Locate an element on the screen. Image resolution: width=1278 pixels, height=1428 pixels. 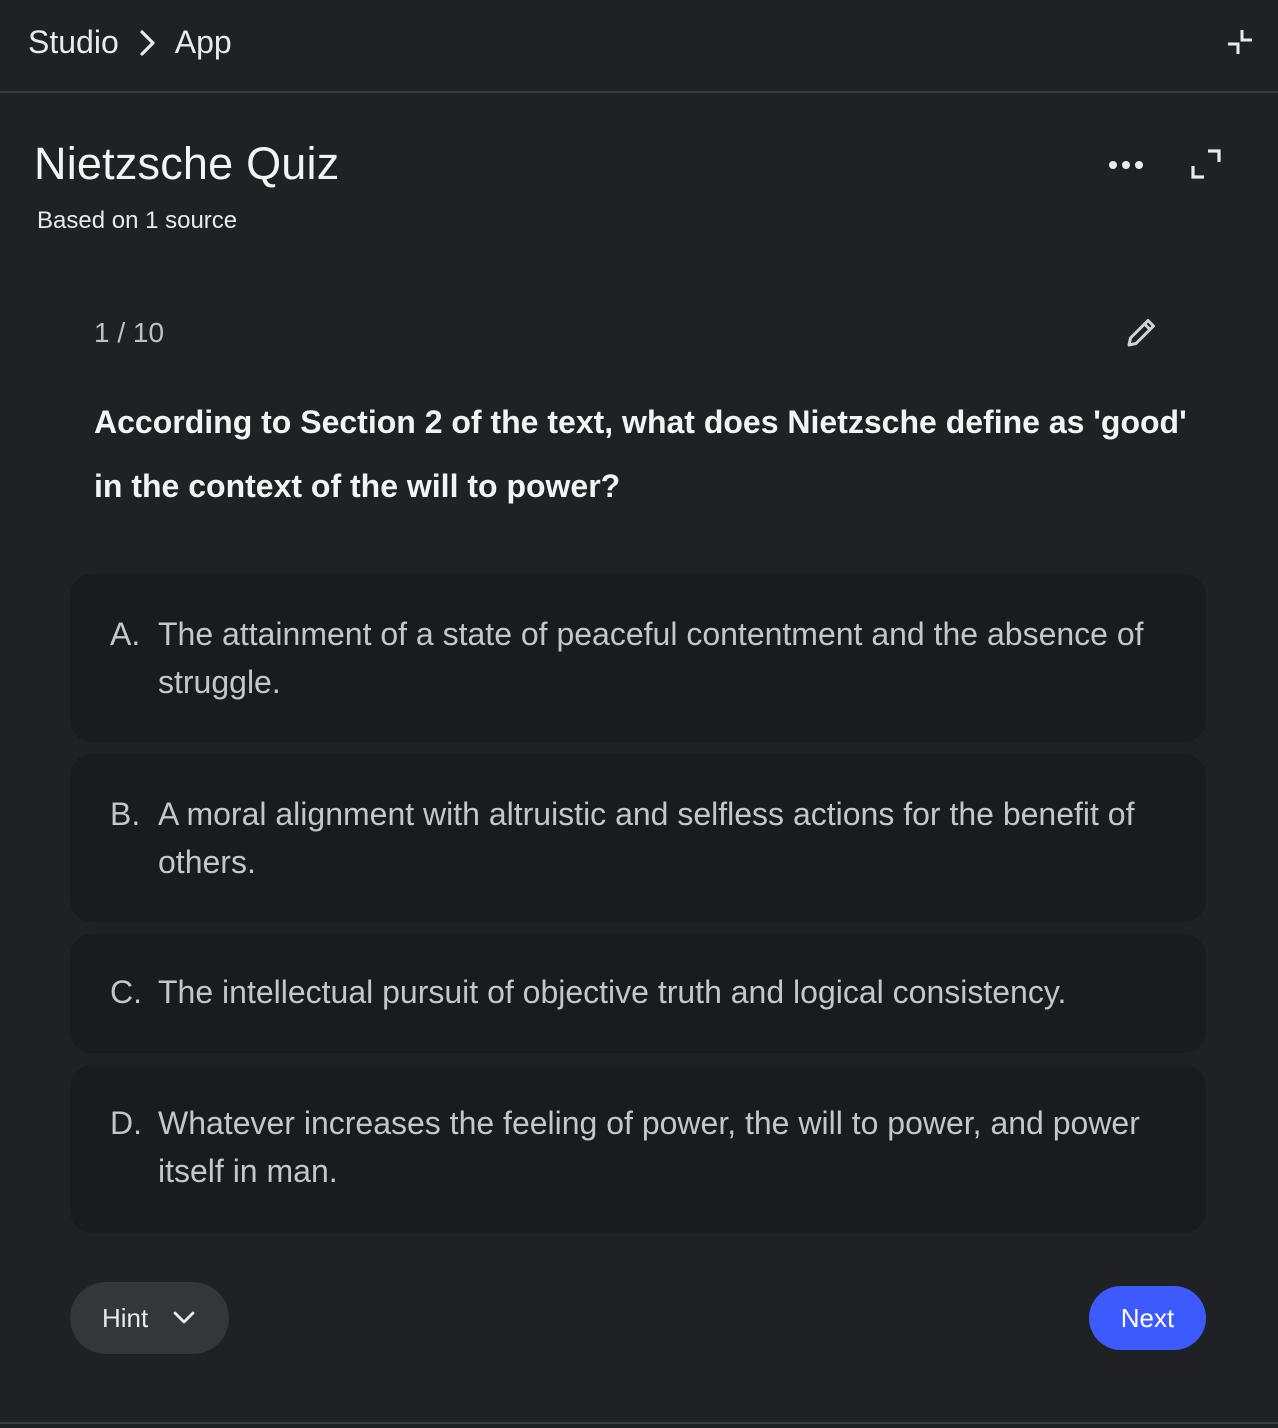
pencil-icon is located at coordinates (1141, 335).